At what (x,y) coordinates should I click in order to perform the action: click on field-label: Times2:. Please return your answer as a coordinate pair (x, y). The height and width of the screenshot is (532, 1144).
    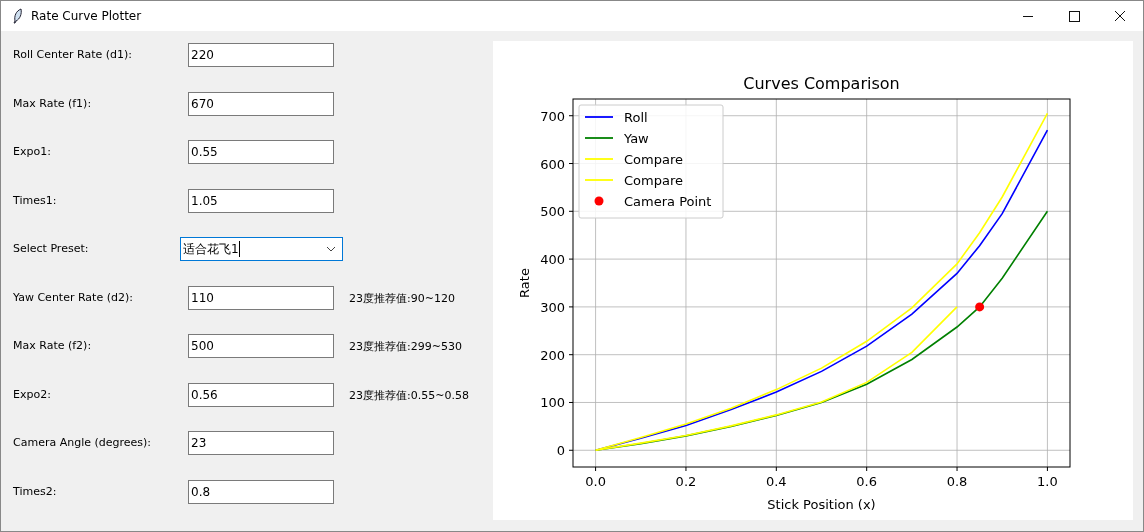
    Looking at the image, I should click on (35, 490).